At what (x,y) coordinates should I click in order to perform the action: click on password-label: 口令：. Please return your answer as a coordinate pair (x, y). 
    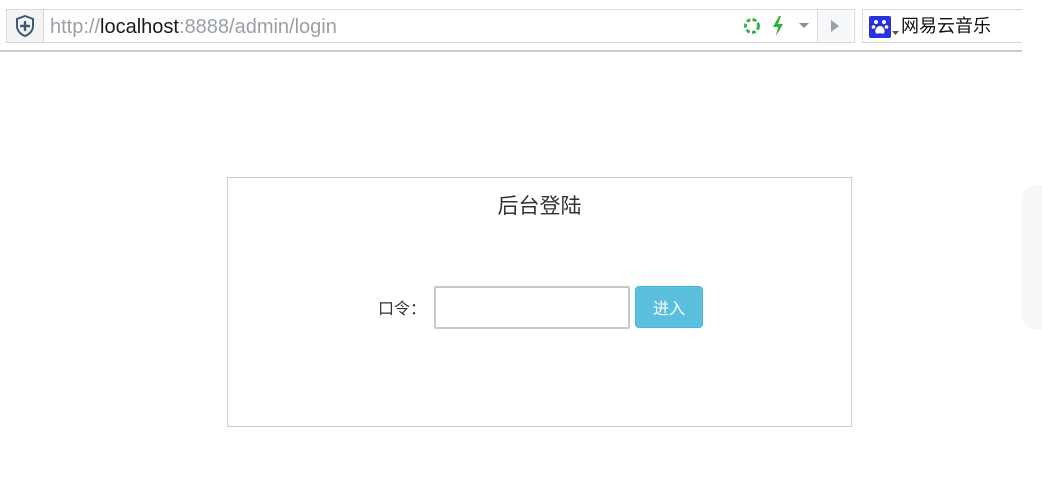
    Looking at the image, I should click on (402, 308).